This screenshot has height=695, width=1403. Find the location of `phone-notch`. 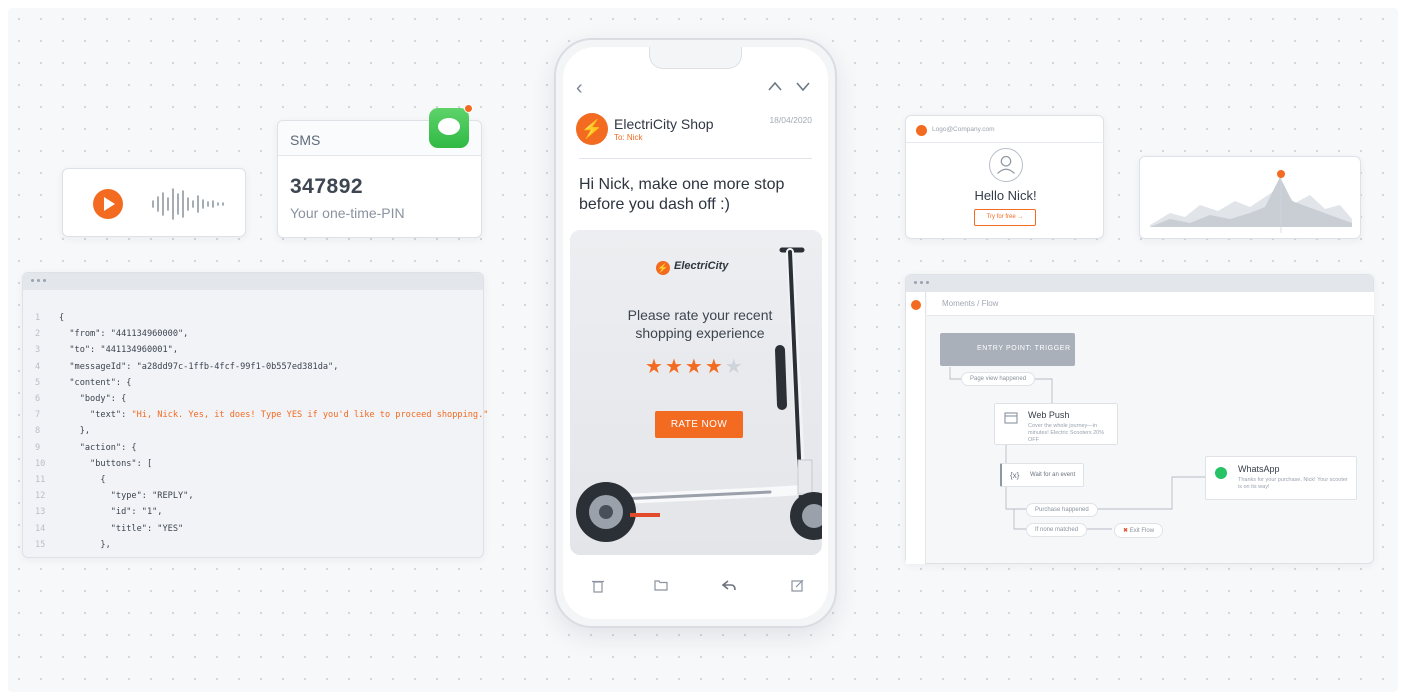

phone-notch is located at coordinates (695, 58).